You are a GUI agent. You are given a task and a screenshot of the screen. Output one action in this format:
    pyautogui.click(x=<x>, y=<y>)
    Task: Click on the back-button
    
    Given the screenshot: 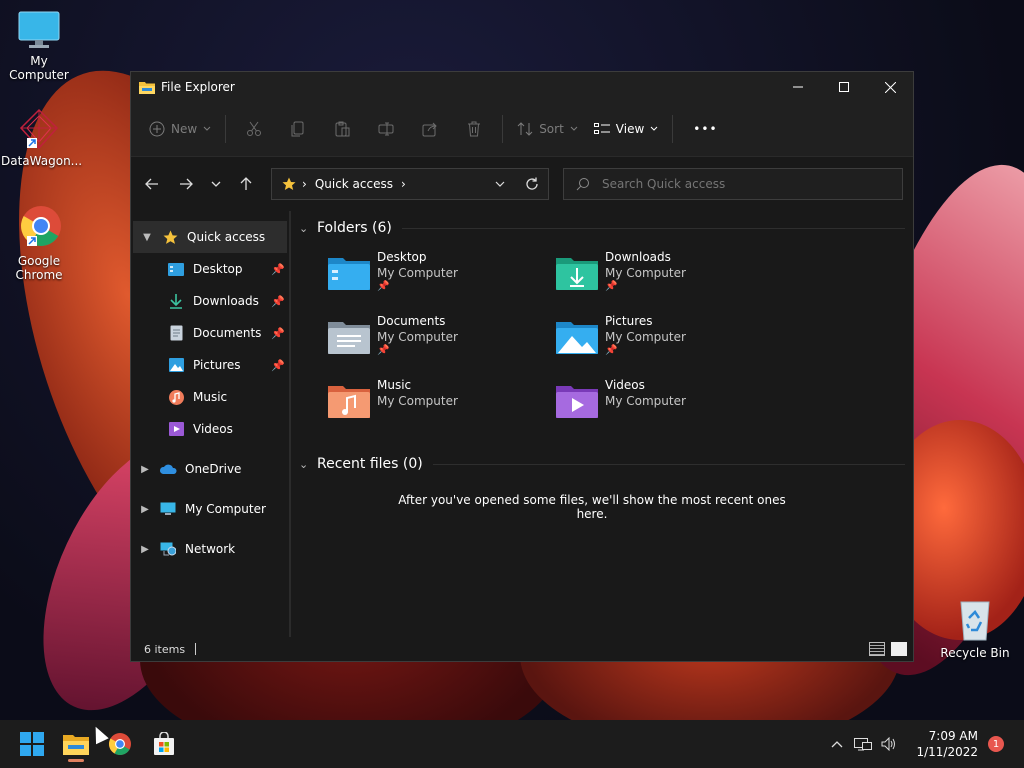 What is the action you would take?
    pyautogui.click(x=152, y=184)
    